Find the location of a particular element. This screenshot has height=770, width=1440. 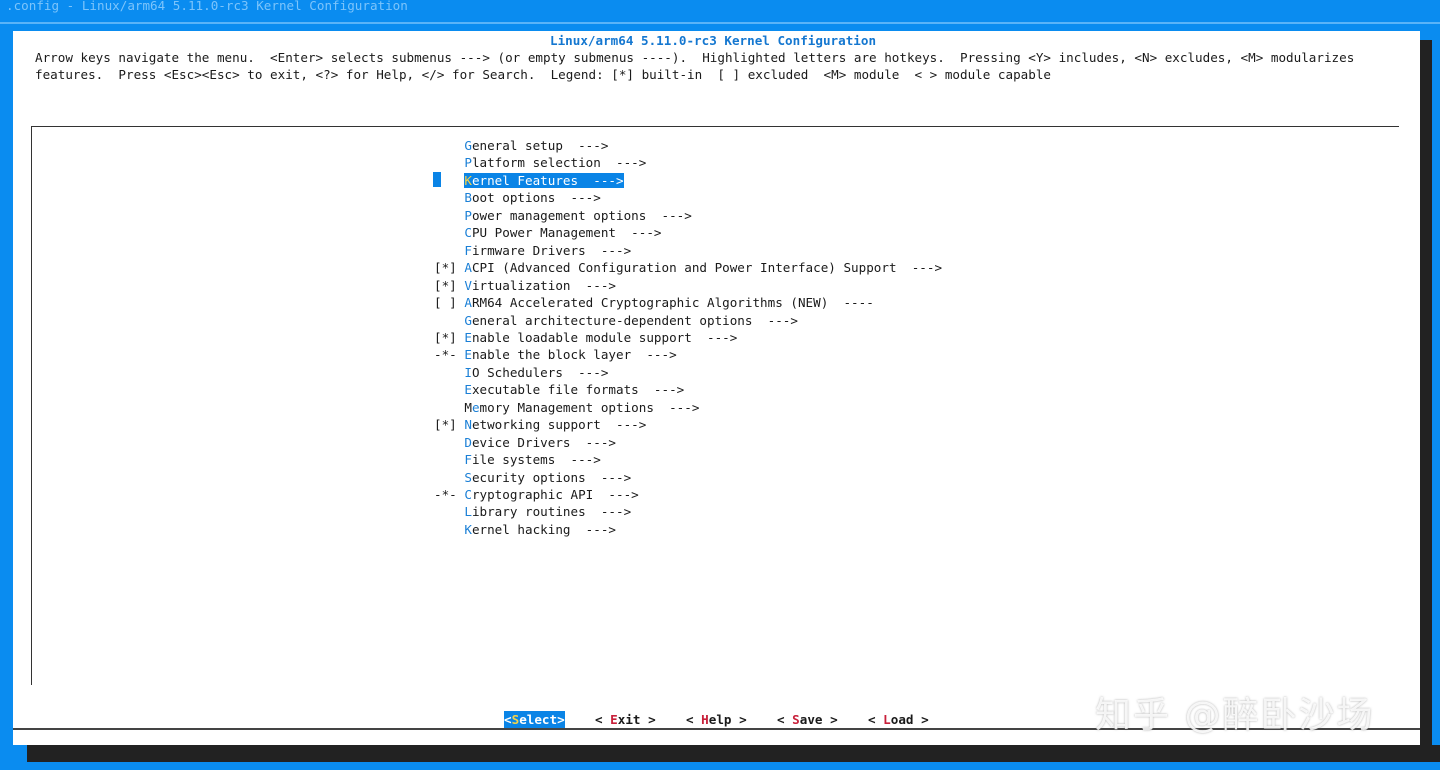

menu-item-label: Executable file formats ---> is located at coordinates (574, 389).